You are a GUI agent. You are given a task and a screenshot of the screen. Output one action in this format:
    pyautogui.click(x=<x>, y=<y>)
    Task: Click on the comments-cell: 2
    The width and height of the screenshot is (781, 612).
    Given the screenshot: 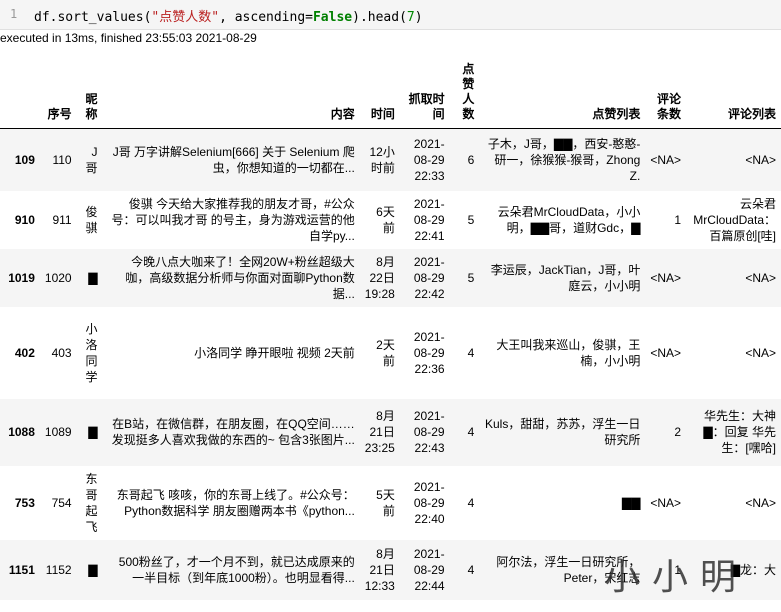 What is the action you would take?
    pyautogui.click(x=678, y=432)
    